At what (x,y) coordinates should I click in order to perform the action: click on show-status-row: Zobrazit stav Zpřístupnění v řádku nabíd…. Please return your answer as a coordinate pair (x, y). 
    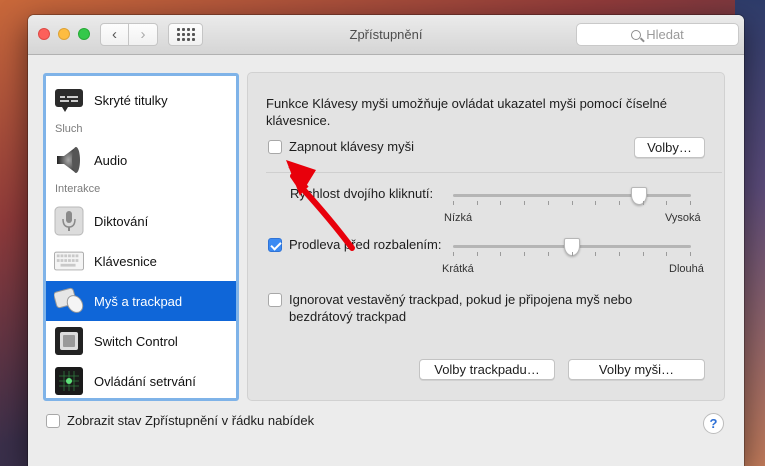
    Looking at the image, I should click on (180, 420).